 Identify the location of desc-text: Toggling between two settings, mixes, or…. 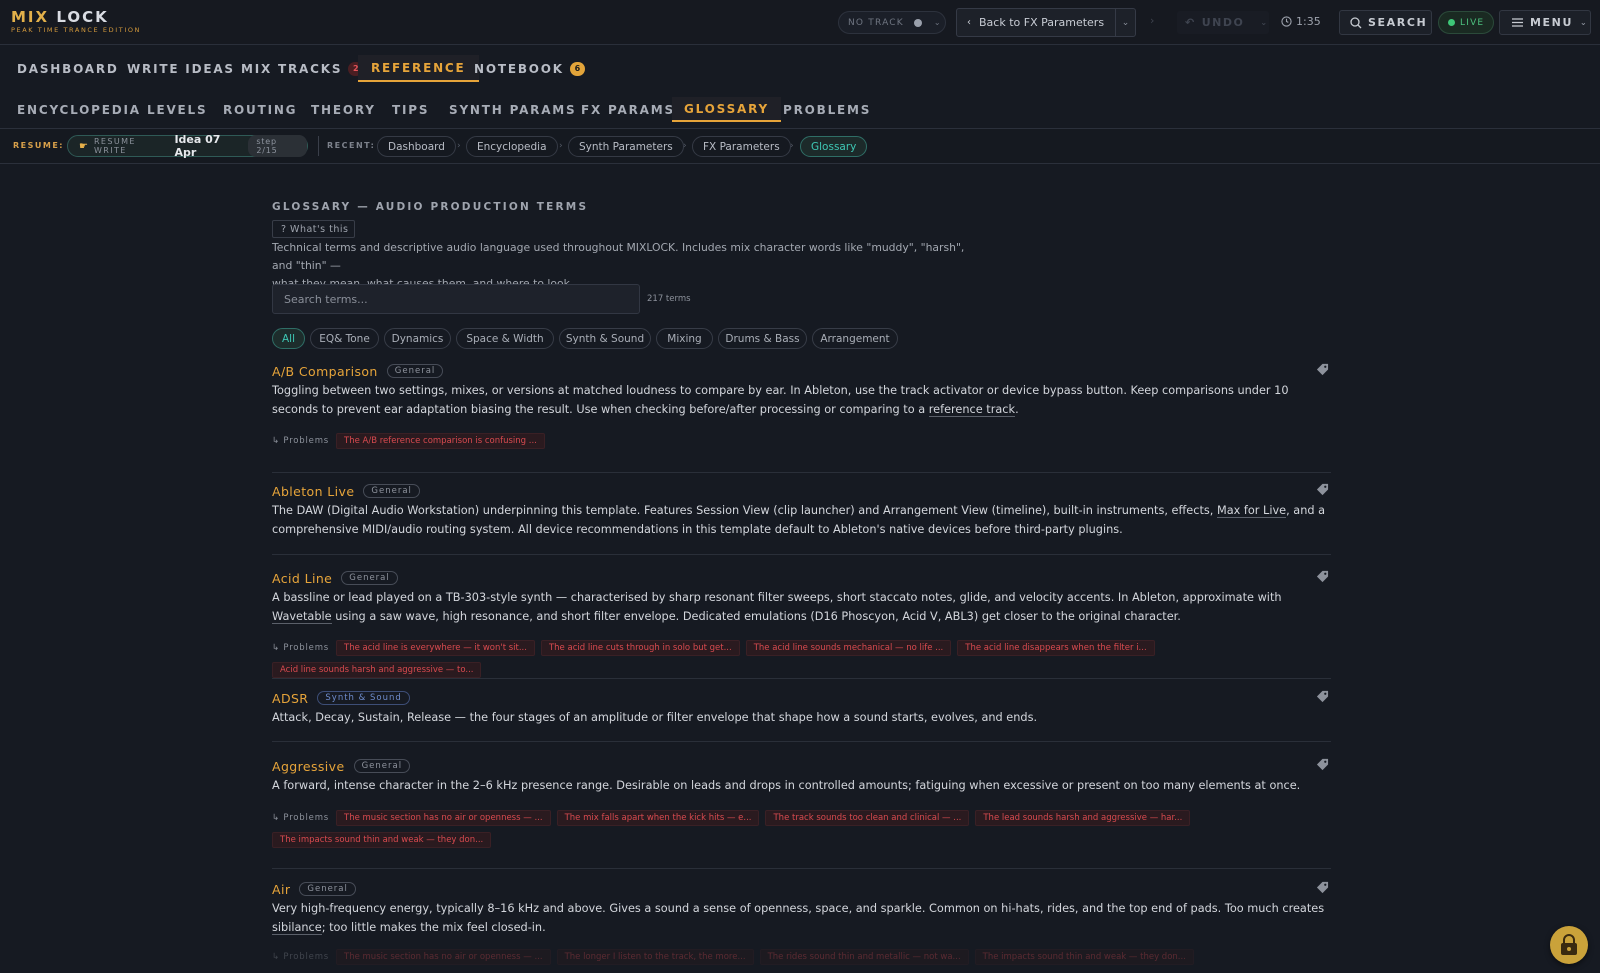
(780, 400).